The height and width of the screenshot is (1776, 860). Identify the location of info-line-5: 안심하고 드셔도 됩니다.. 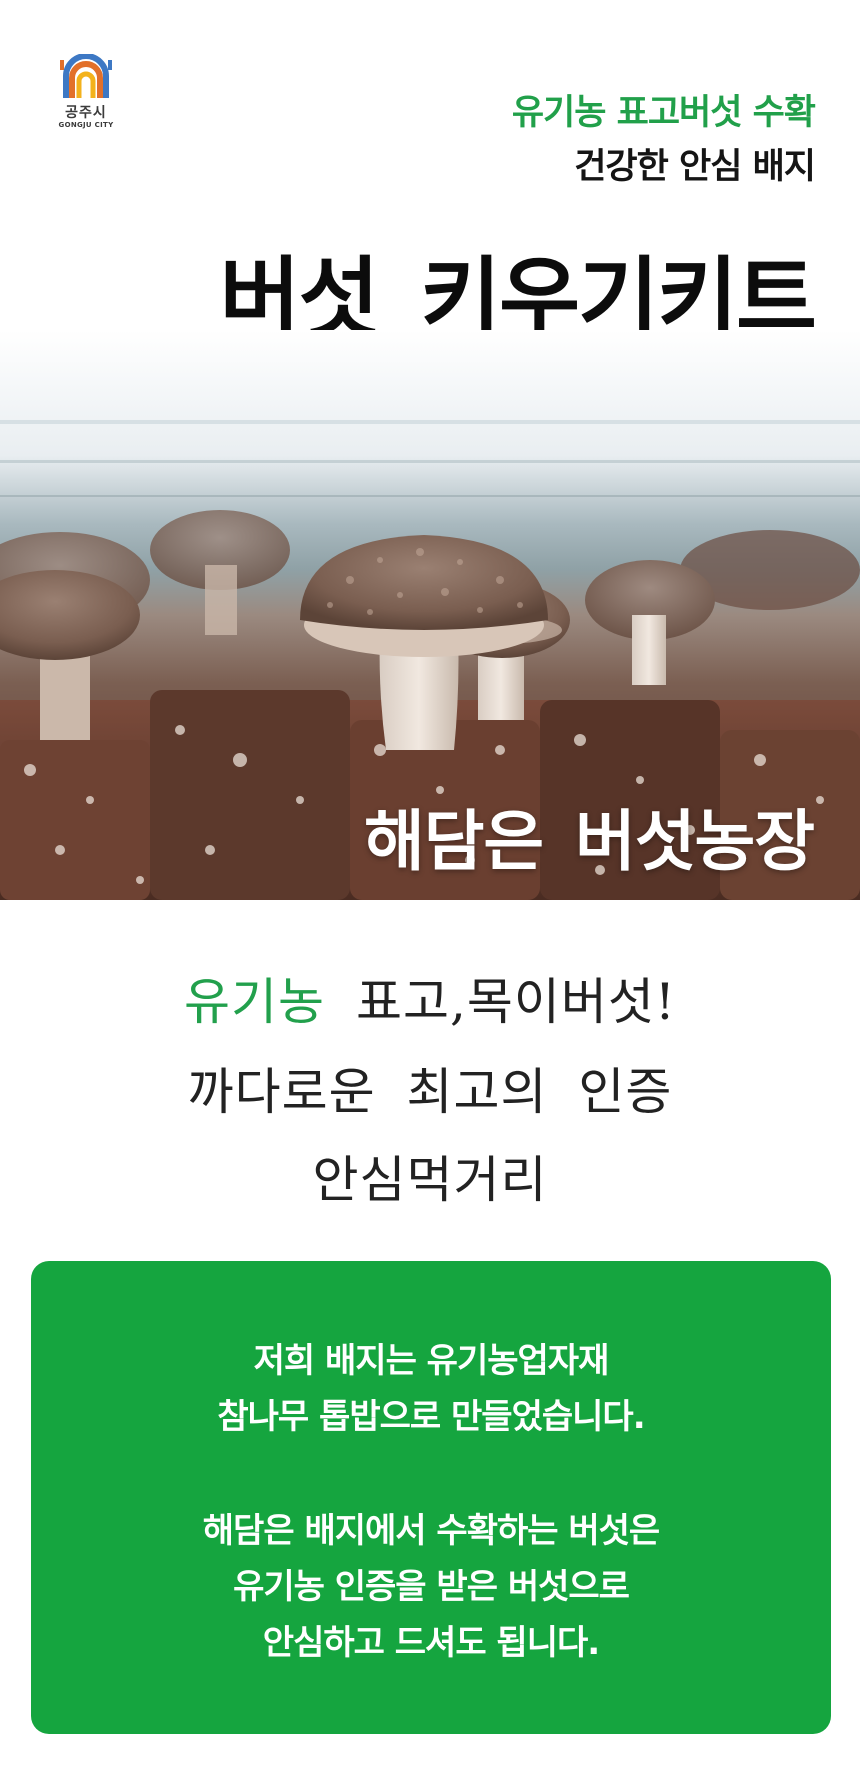
(431, 1643).